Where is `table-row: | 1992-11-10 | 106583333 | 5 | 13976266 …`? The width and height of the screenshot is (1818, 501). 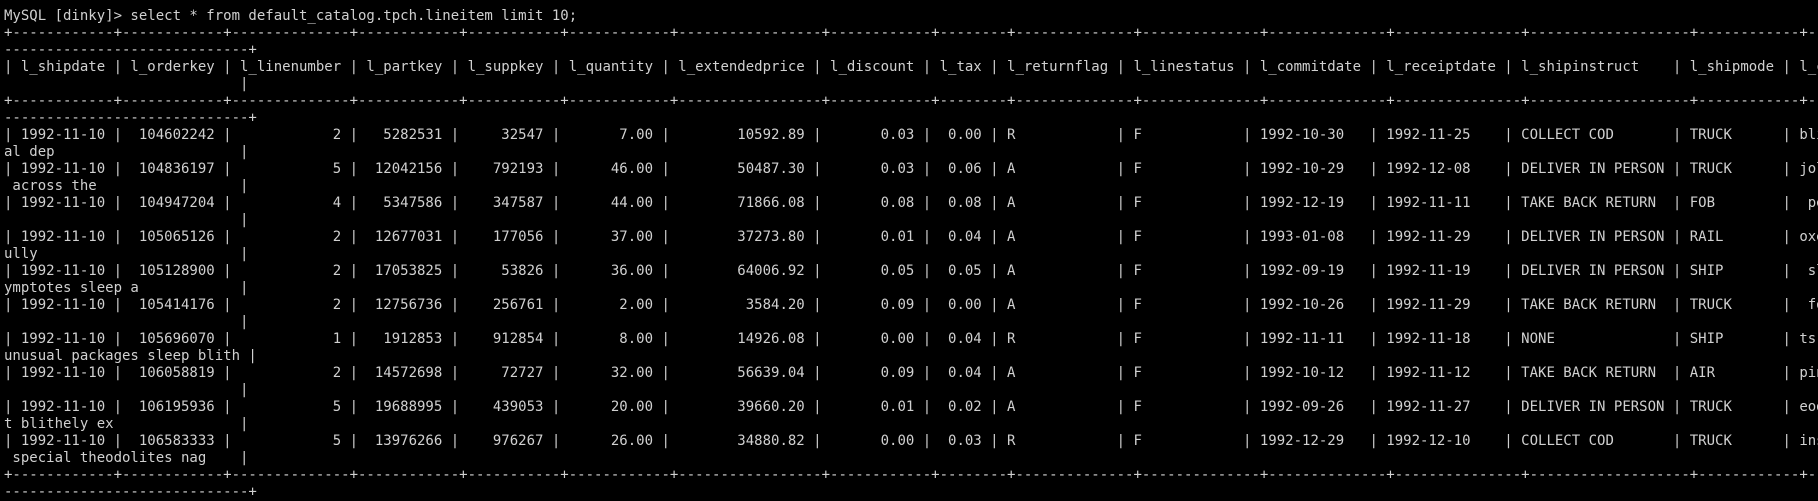
table-row: | 1992-11-10 | 106583333 | 5 | 13976266 … is located at coordinates (911, 441).